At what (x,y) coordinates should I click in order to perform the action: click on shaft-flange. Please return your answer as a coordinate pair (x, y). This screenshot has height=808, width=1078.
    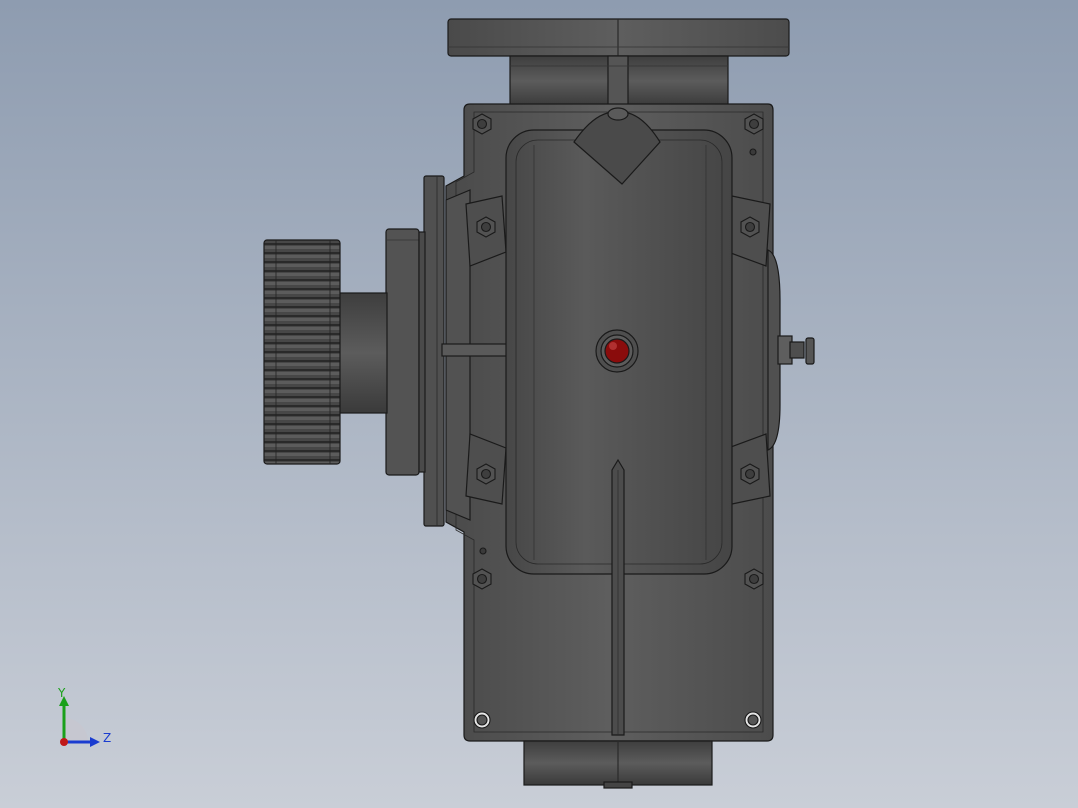
    Looking at the image, I should click on (402, 352).